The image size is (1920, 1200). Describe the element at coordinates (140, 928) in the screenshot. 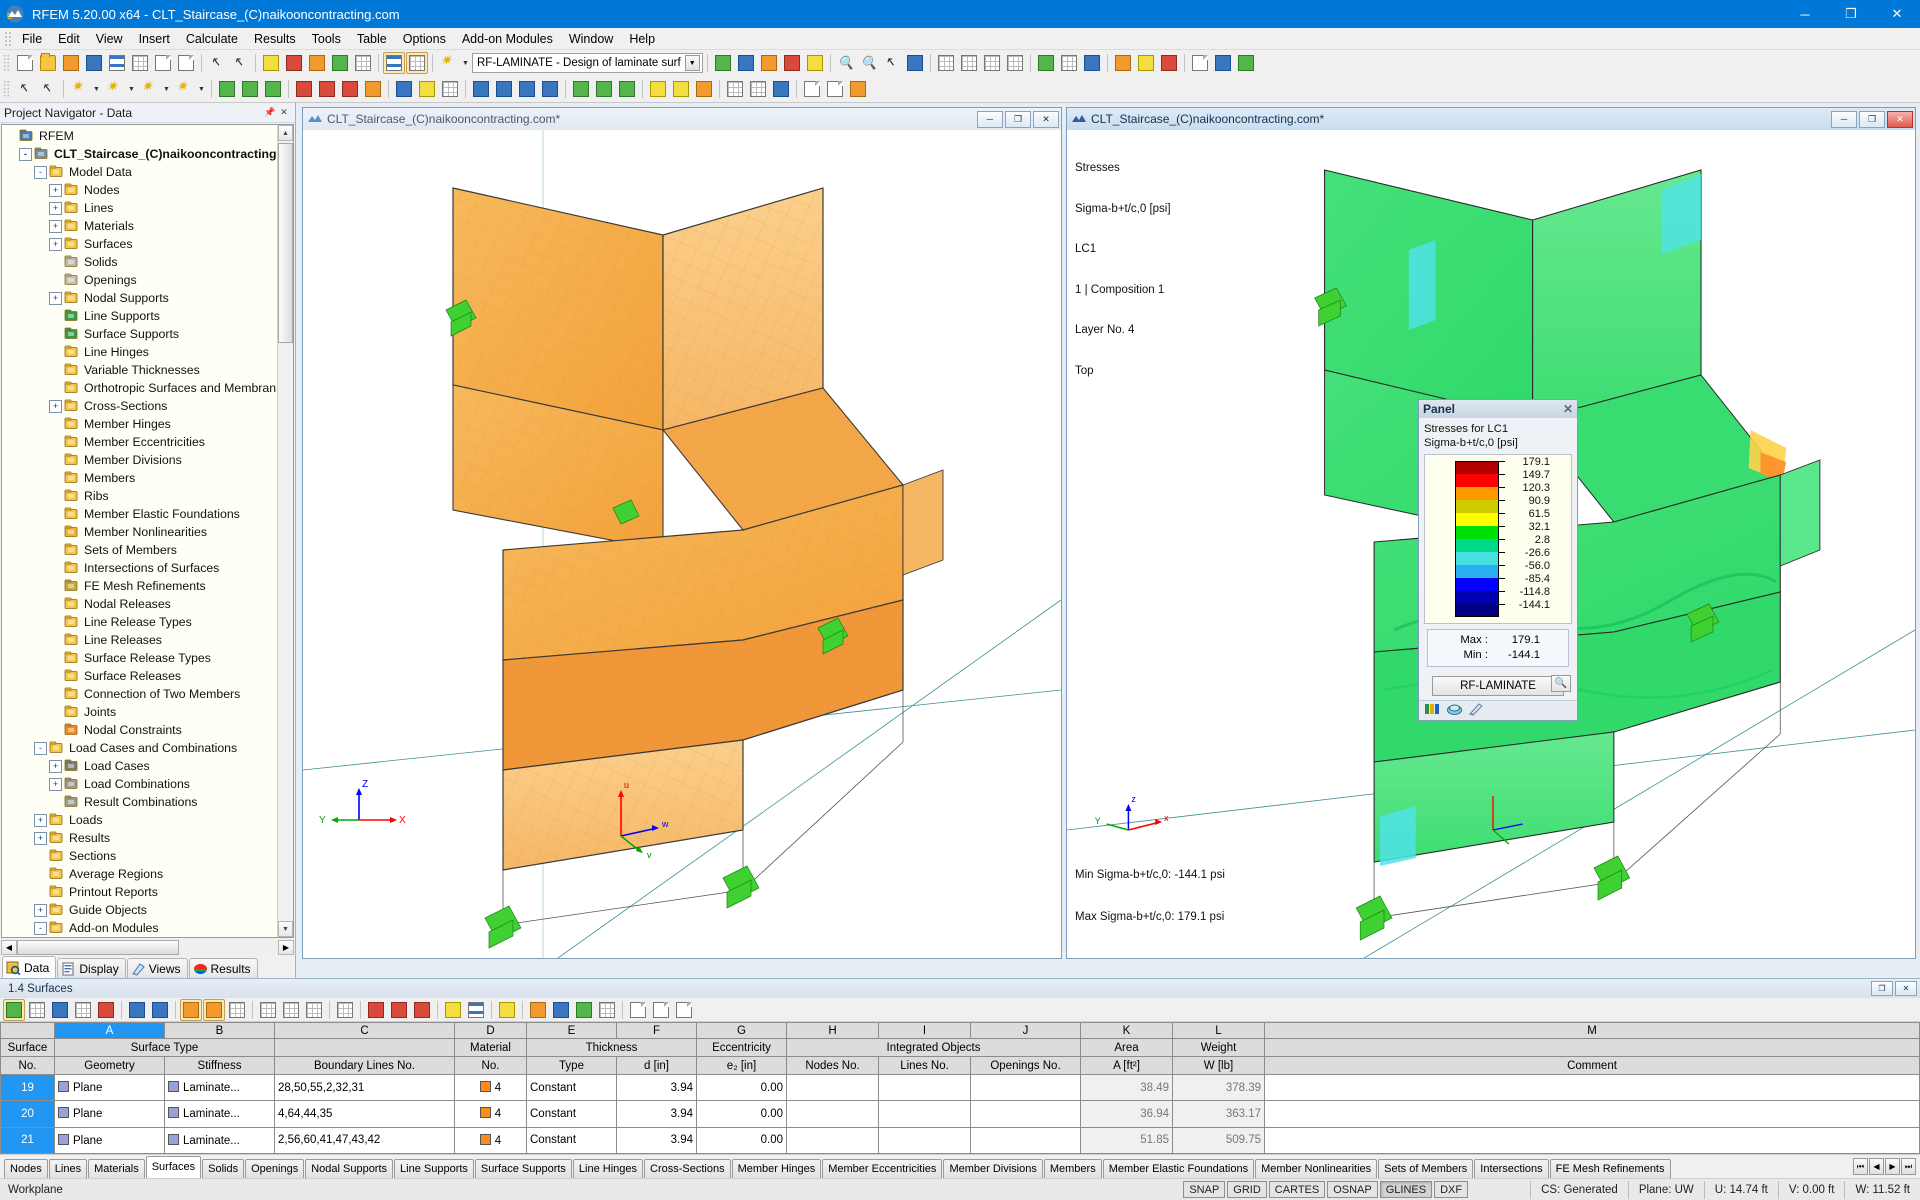

I see `tree-item-add-on-modules: - Add-on Modules` at that location.